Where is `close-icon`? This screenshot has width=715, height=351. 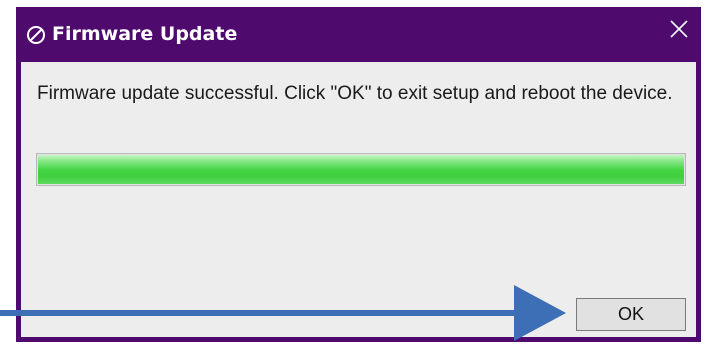 close-icon is located at coordinates (679, 29).